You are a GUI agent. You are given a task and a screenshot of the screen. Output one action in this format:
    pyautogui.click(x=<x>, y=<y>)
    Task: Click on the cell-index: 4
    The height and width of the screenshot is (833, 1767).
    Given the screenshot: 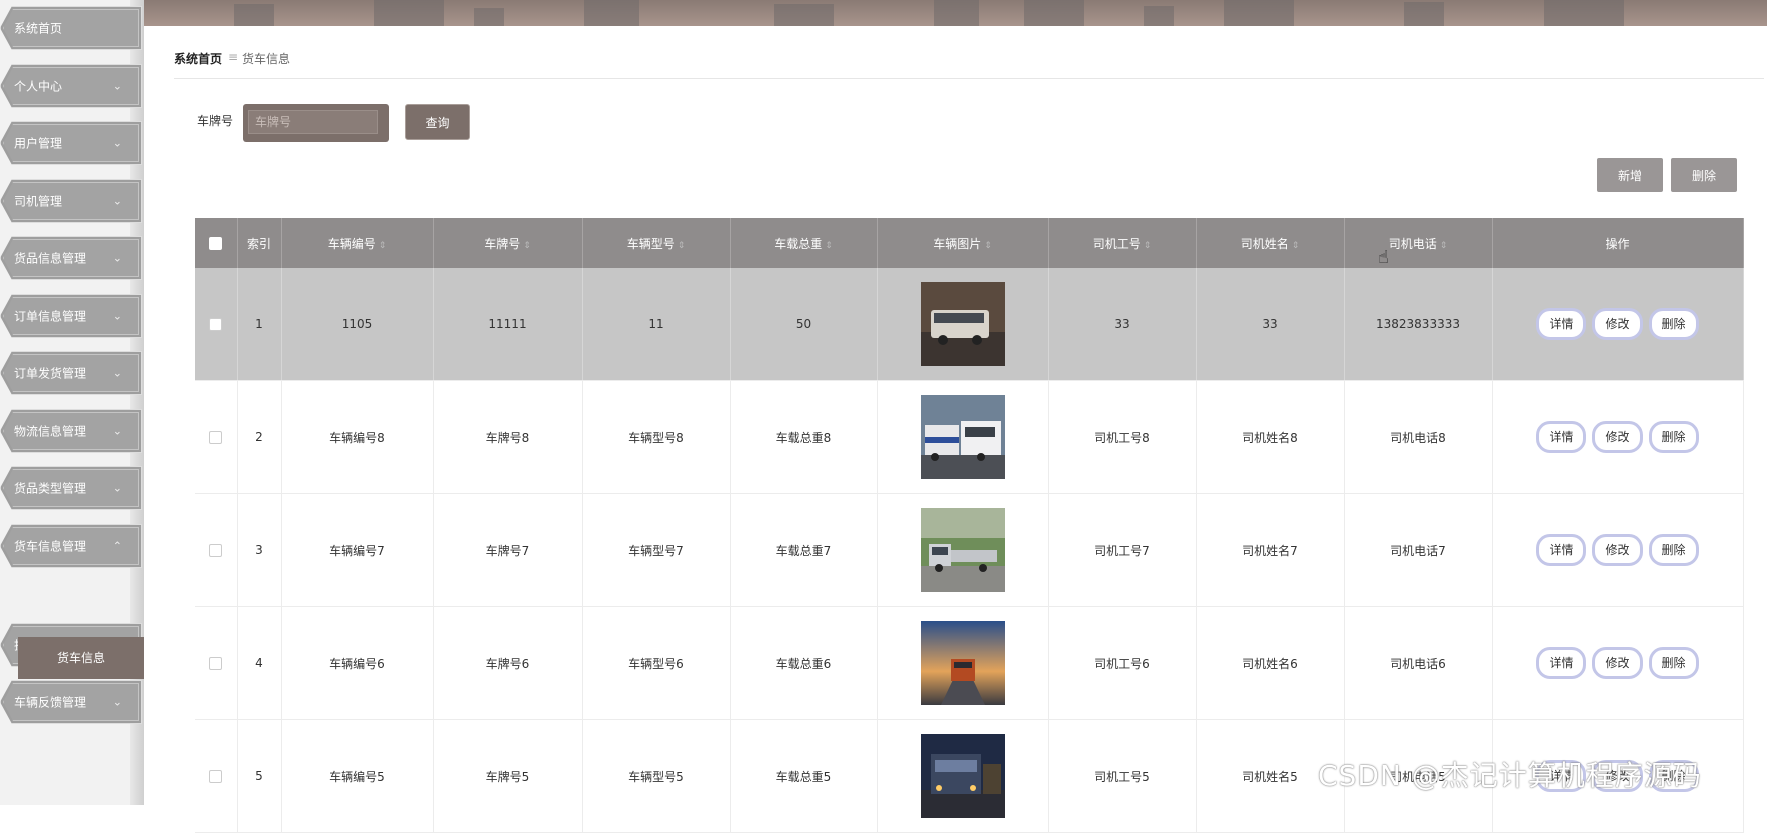 What is the action you would take?
    pyautogui.click(x=259, y=663)
    